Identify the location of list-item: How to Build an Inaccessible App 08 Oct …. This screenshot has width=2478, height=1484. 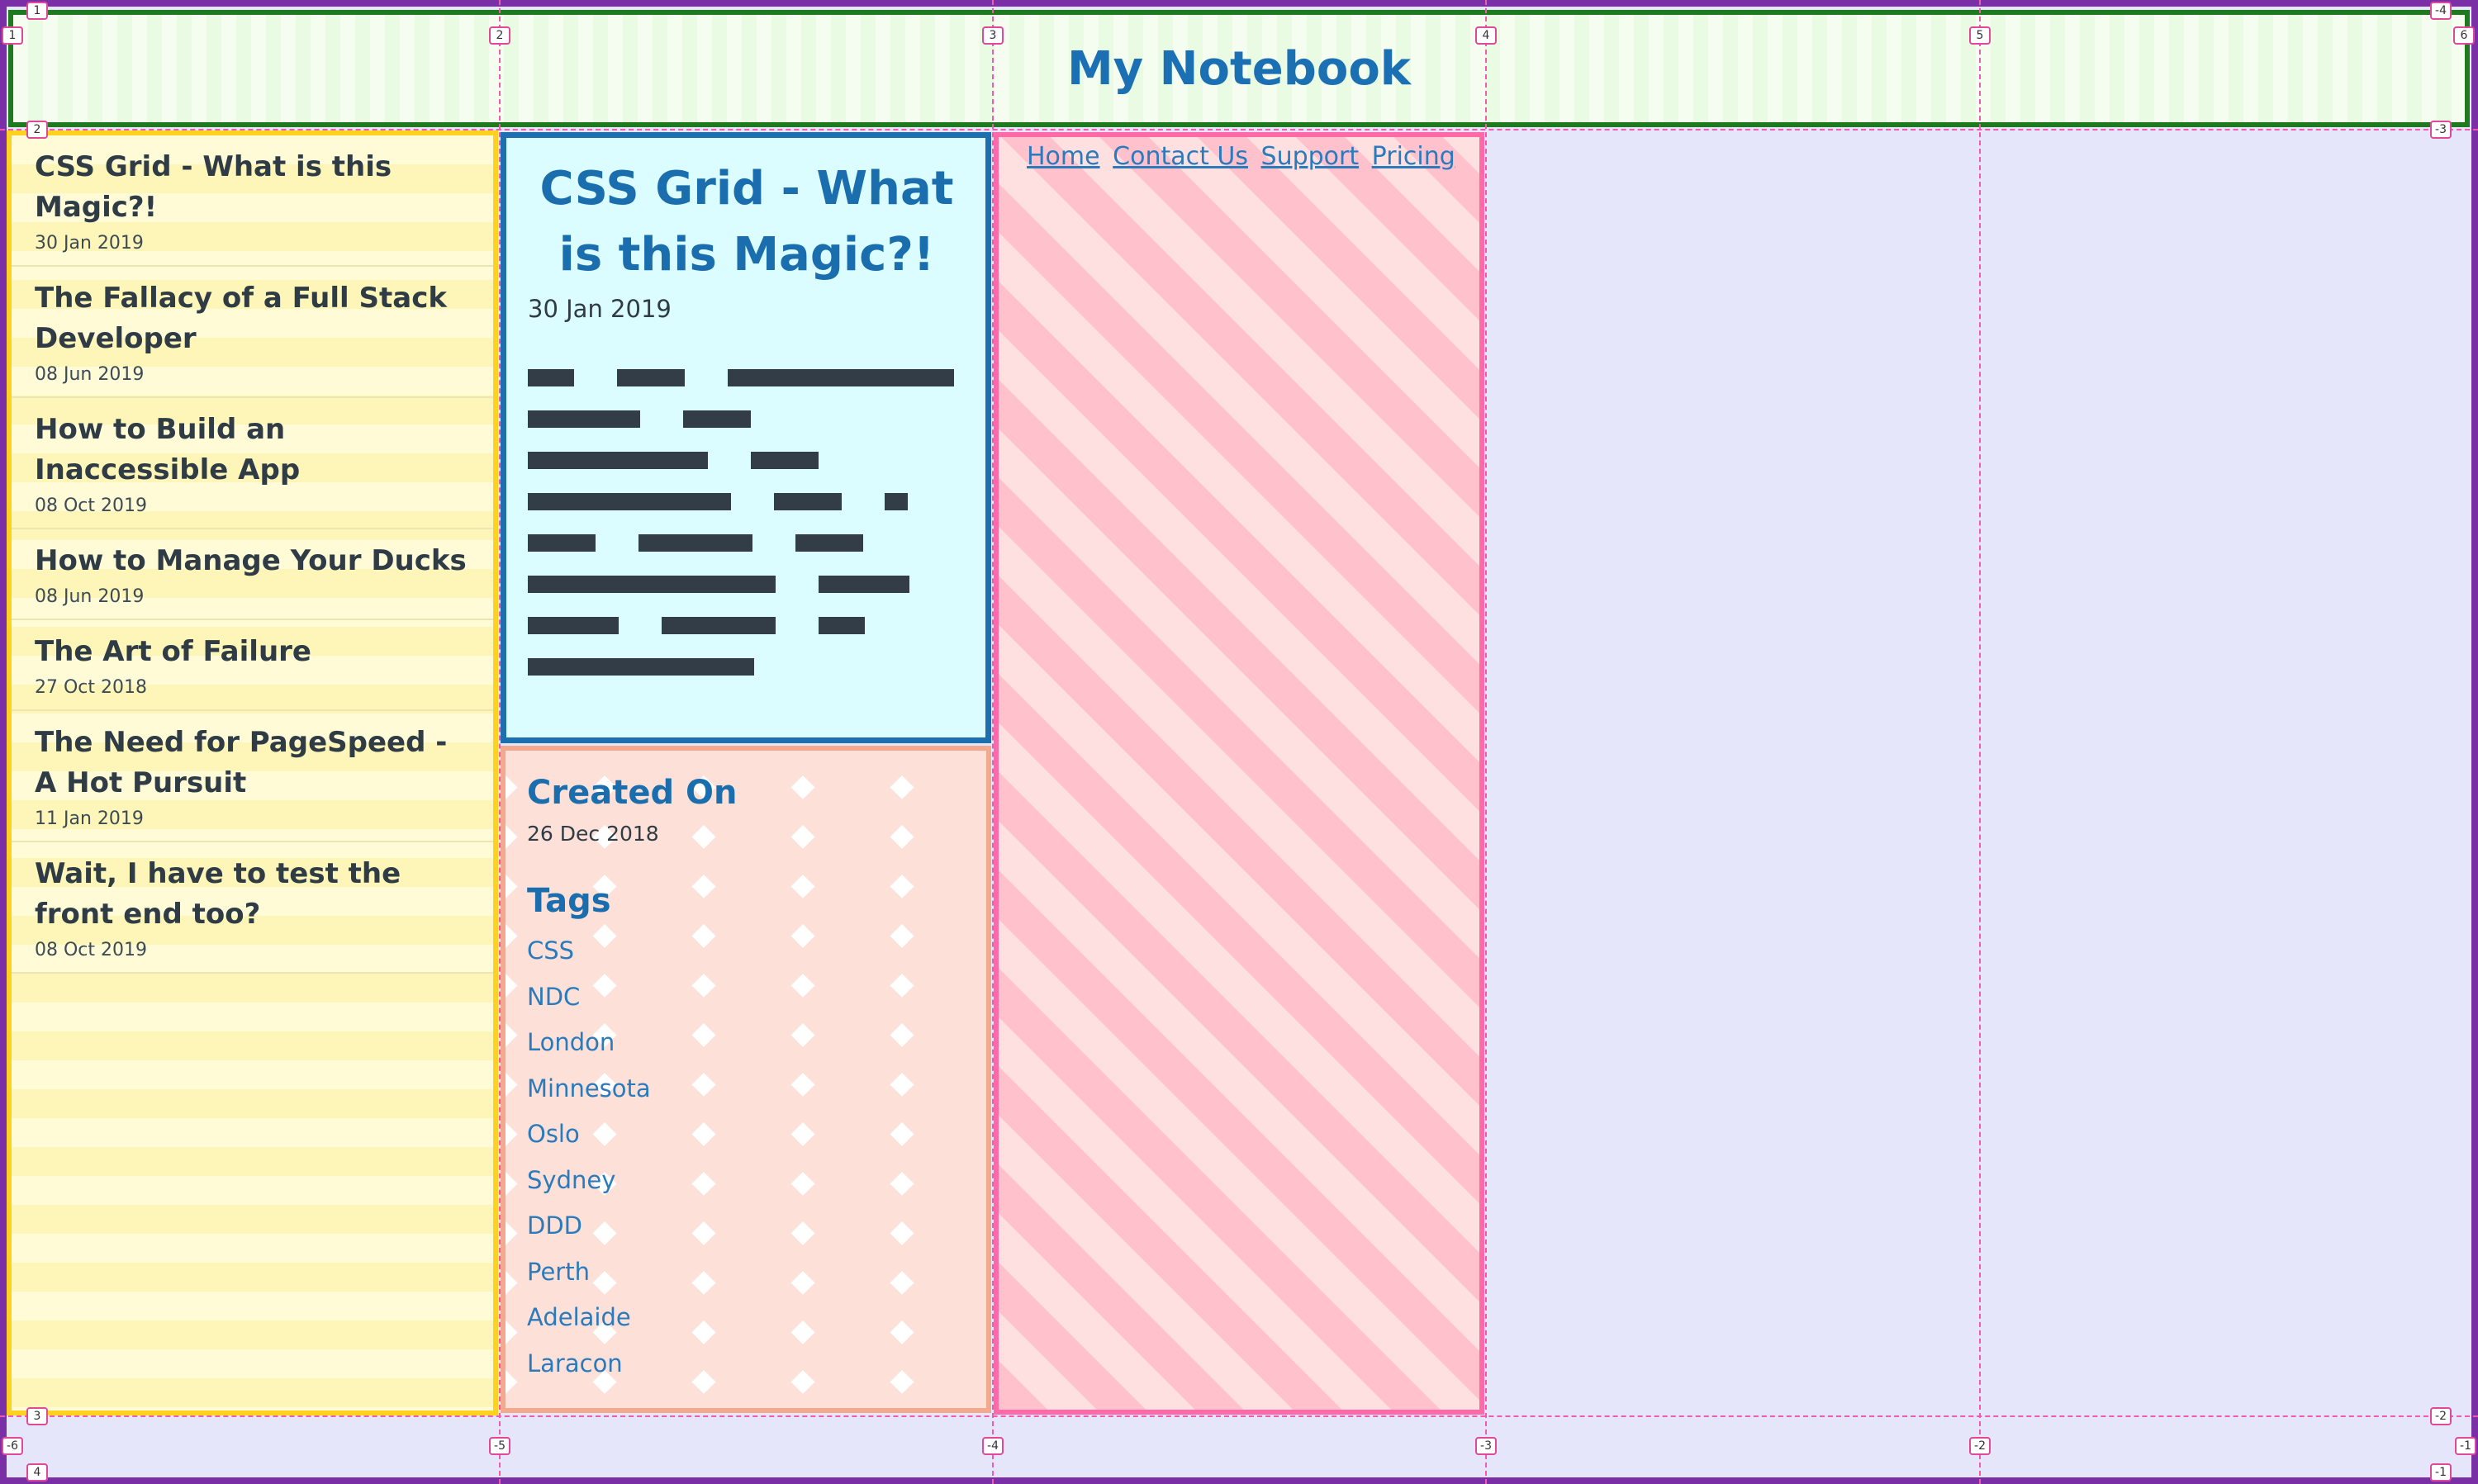
(252, 463).